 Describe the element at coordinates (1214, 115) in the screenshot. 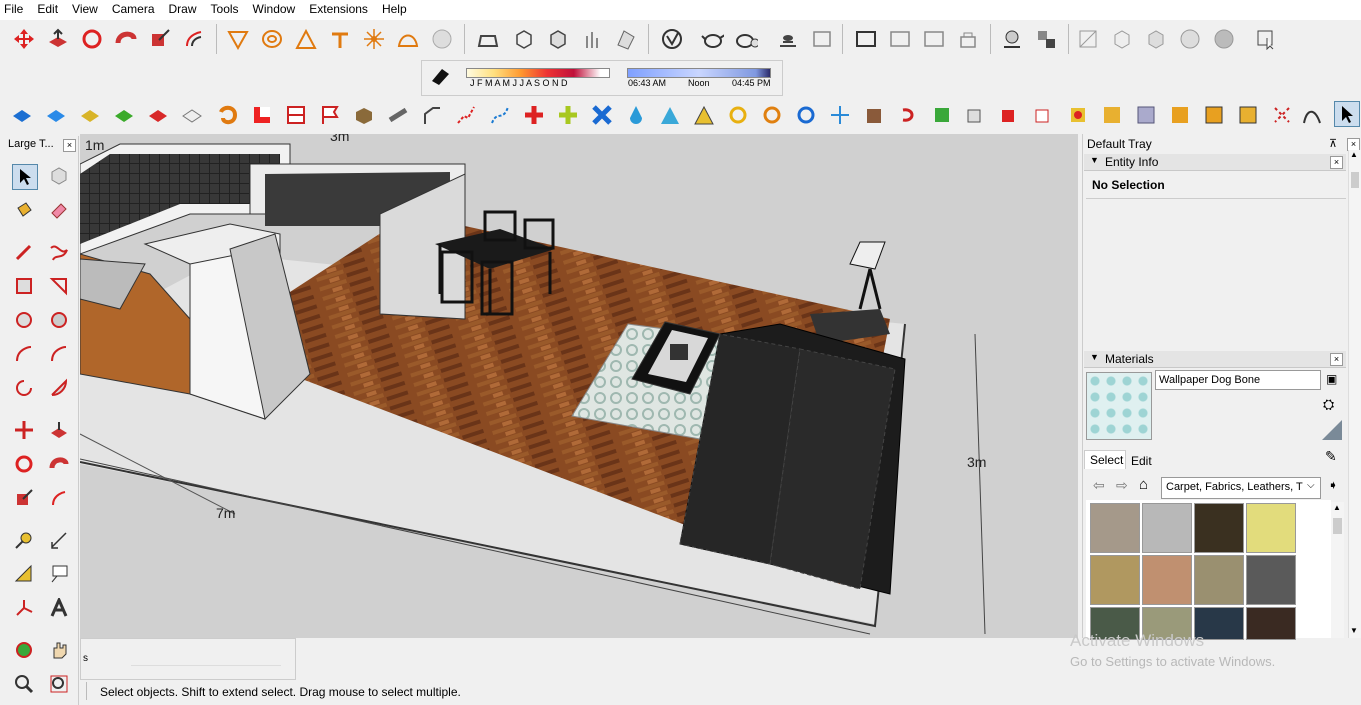

I see `tiles-orange2-icon` at that location.